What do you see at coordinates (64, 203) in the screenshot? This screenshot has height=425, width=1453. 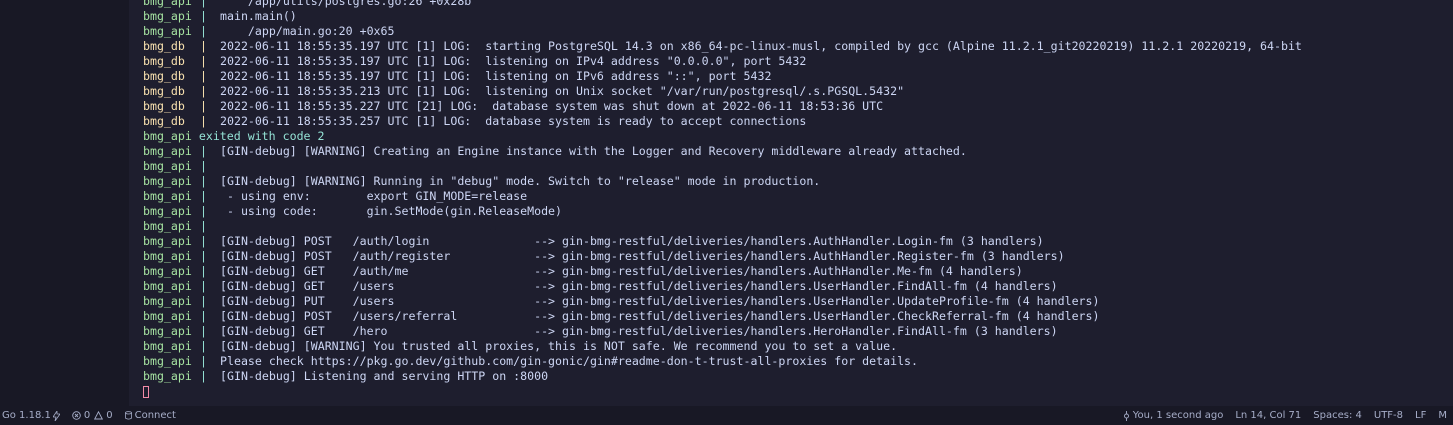 I see `editor-gutter` at bounding box center [64, 203].